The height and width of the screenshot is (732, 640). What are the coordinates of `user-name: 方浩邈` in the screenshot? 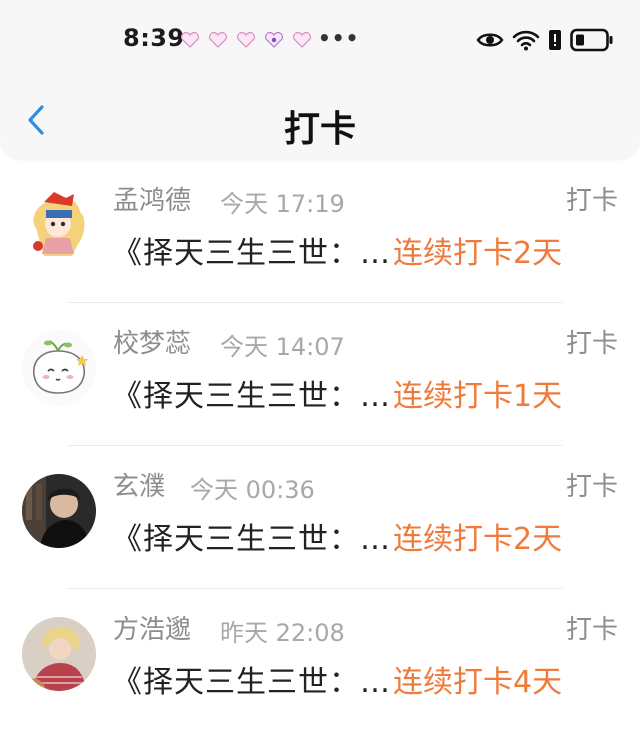 It's located at (152, 630).